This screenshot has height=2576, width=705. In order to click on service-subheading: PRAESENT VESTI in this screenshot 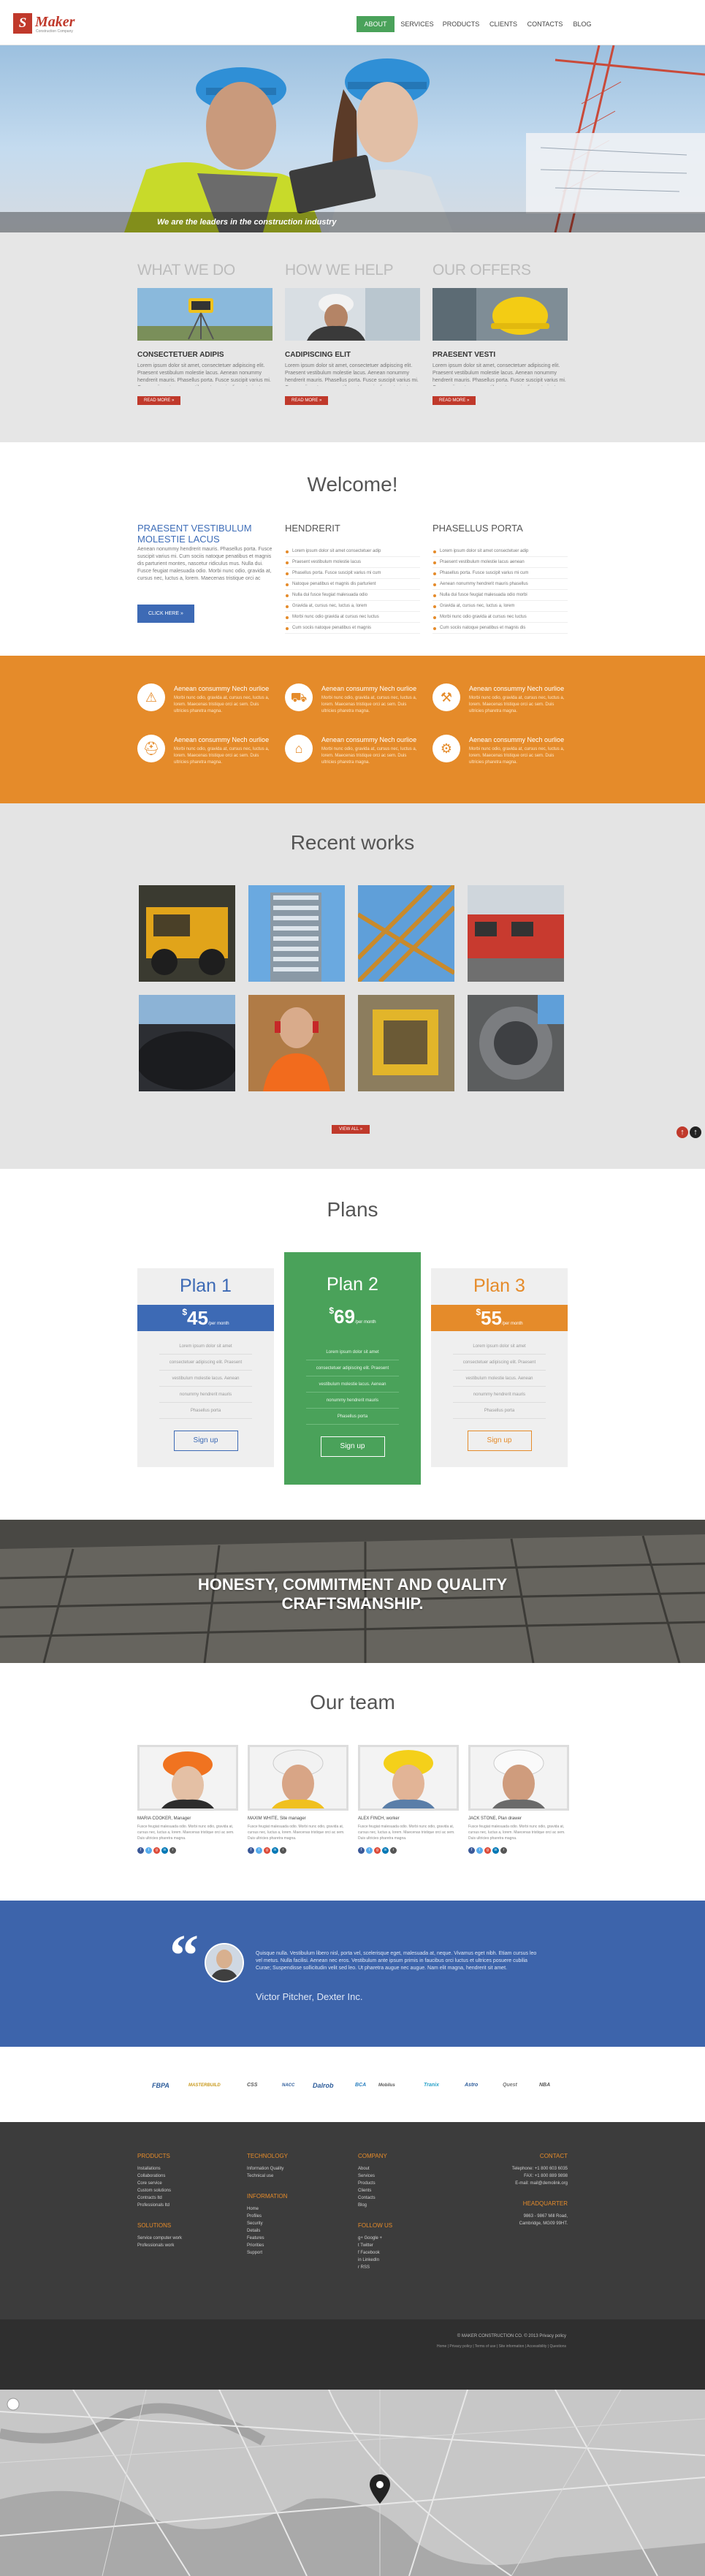, I will do `click(464, 355)`.